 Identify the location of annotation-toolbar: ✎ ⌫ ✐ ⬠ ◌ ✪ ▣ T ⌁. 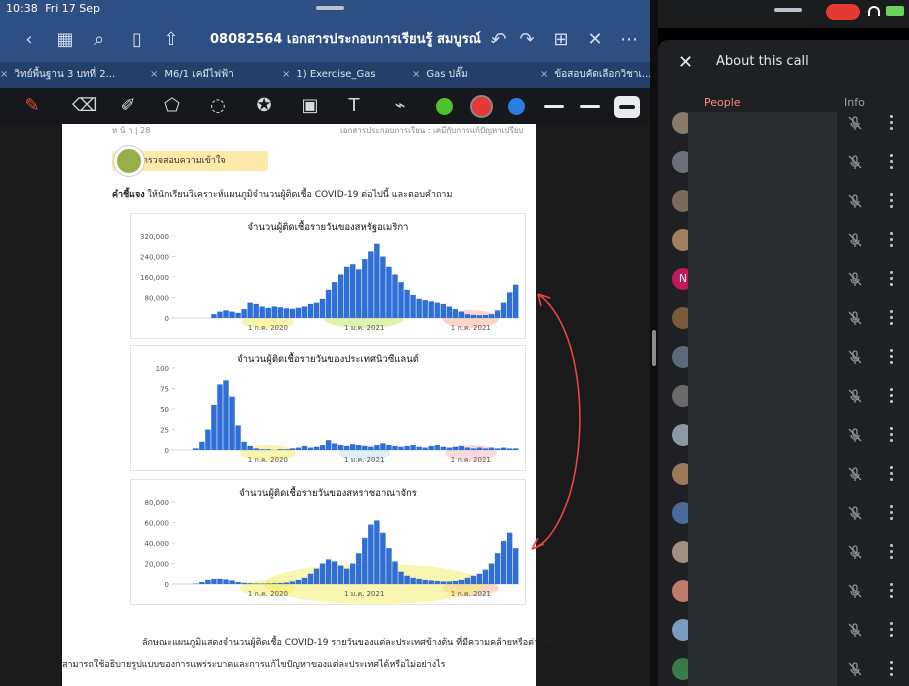
(325, 106).